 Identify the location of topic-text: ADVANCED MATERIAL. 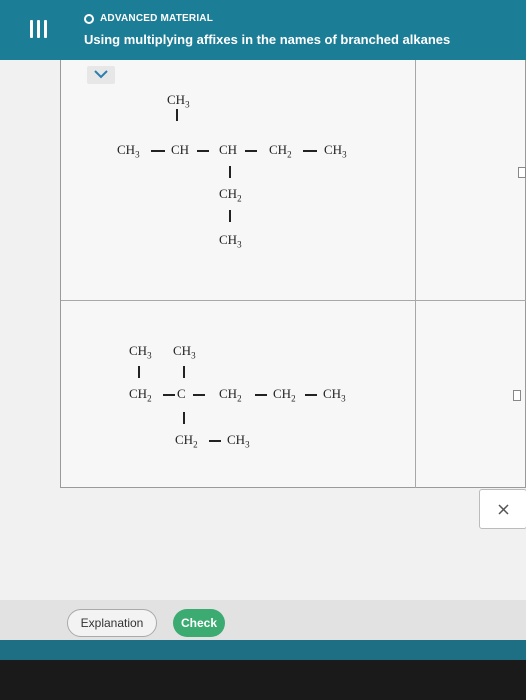
(157, 18).